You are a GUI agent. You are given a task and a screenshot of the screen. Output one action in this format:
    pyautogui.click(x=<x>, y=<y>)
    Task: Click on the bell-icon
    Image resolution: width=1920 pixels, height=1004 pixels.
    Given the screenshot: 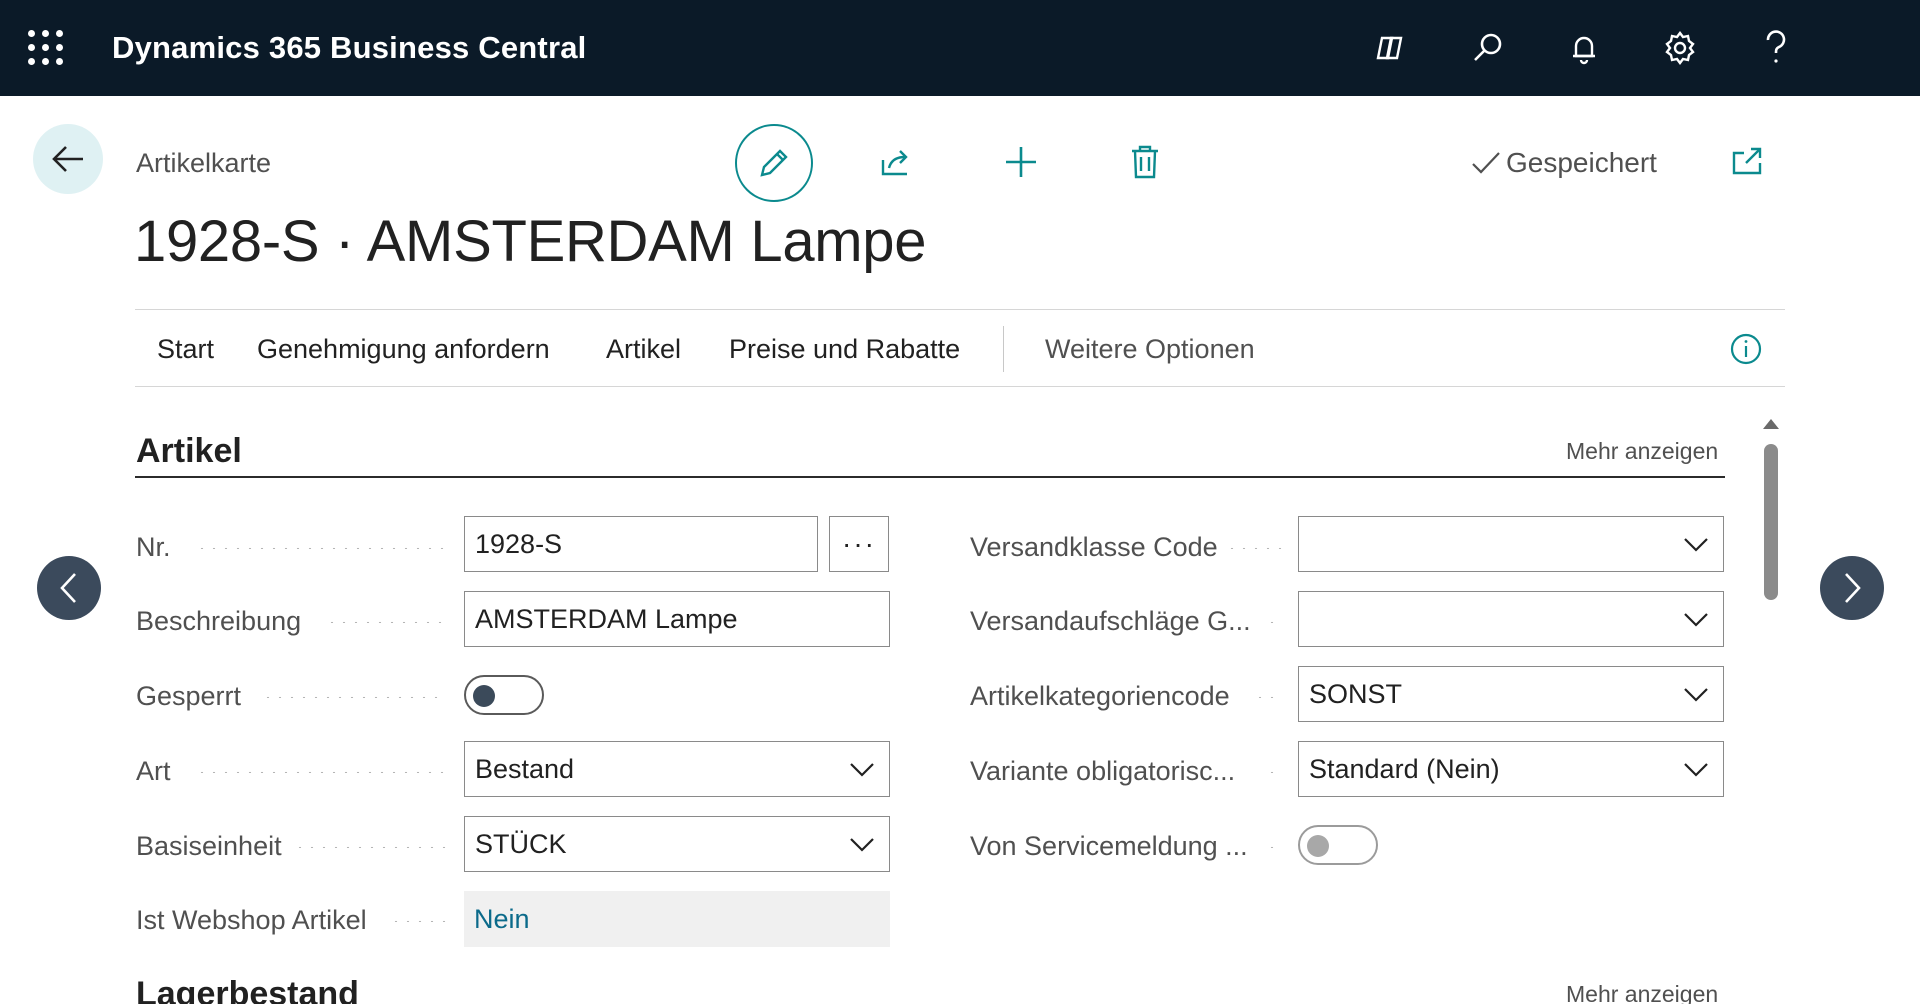 What is the action you would take?
    pyautogui.click(x=1584, y=48)
    